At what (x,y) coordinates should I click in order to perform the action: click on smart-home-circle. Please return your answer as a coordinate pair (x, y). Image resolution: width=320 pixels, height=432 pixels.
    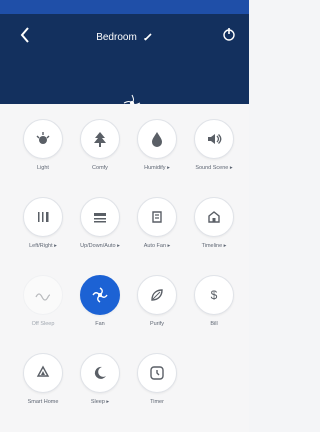
    Looking at the image, I should click on (43, 373).